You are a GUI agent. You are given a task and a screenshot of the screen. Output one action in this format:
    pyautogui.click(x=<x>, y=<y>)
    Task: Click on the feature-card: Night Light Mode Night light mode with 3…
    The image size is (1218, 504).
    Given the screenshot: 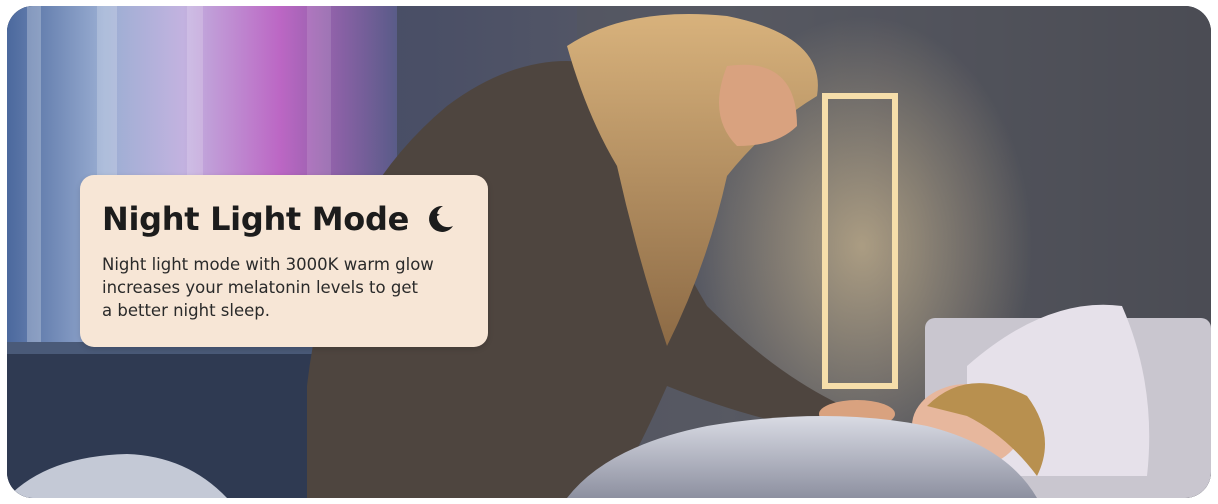 What is the action you would take?
    pyautogui.click(x=284, y=261)
    